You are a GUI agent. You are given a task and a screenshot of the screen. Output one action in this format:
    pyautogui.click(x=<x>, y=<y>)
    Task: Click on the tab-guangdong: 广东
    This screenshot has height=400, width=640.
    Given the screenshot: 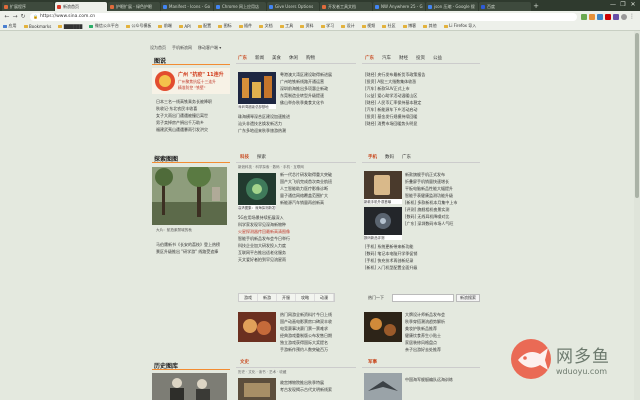 What is the action you would take?
    pyautogui.click(x=242, y=58)
    